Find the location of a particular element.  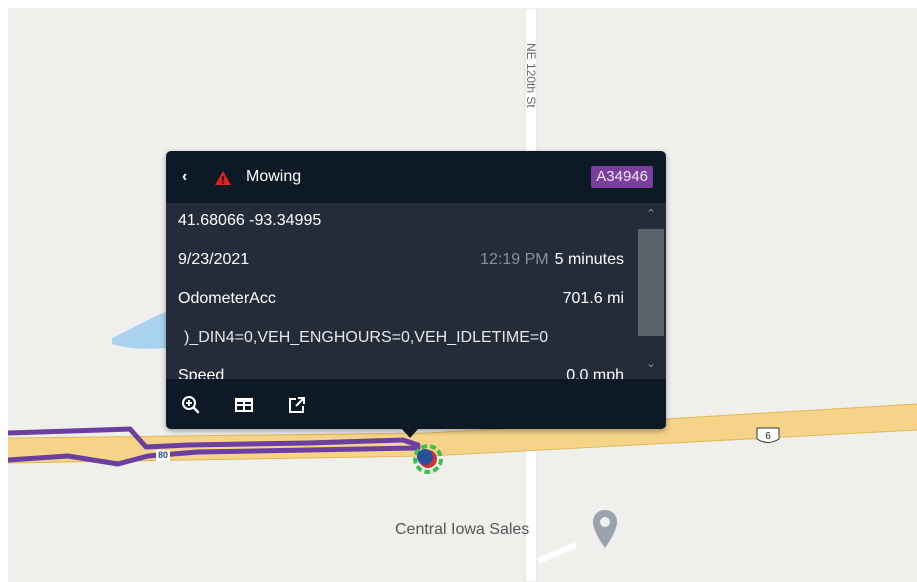

scroll-down-icon: ⌄ is located at coordinates (651, 364).